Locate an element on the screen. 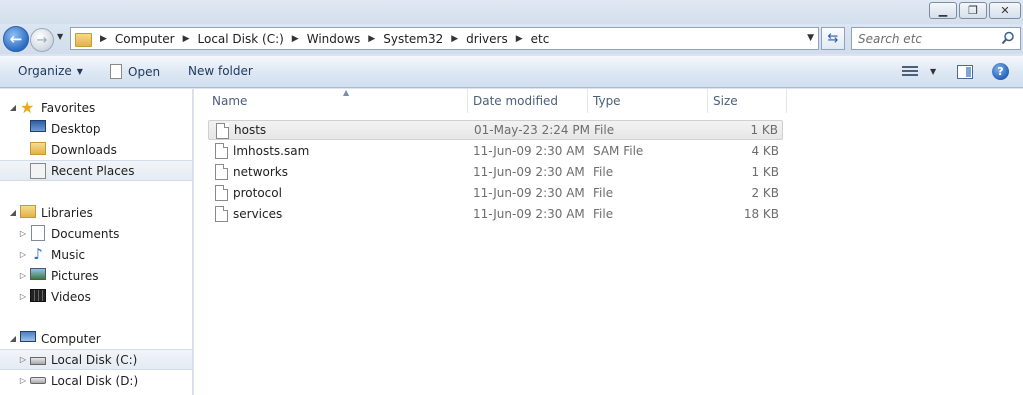  address-dropdown-icon: ▼ is located at coordinates (810, 38).